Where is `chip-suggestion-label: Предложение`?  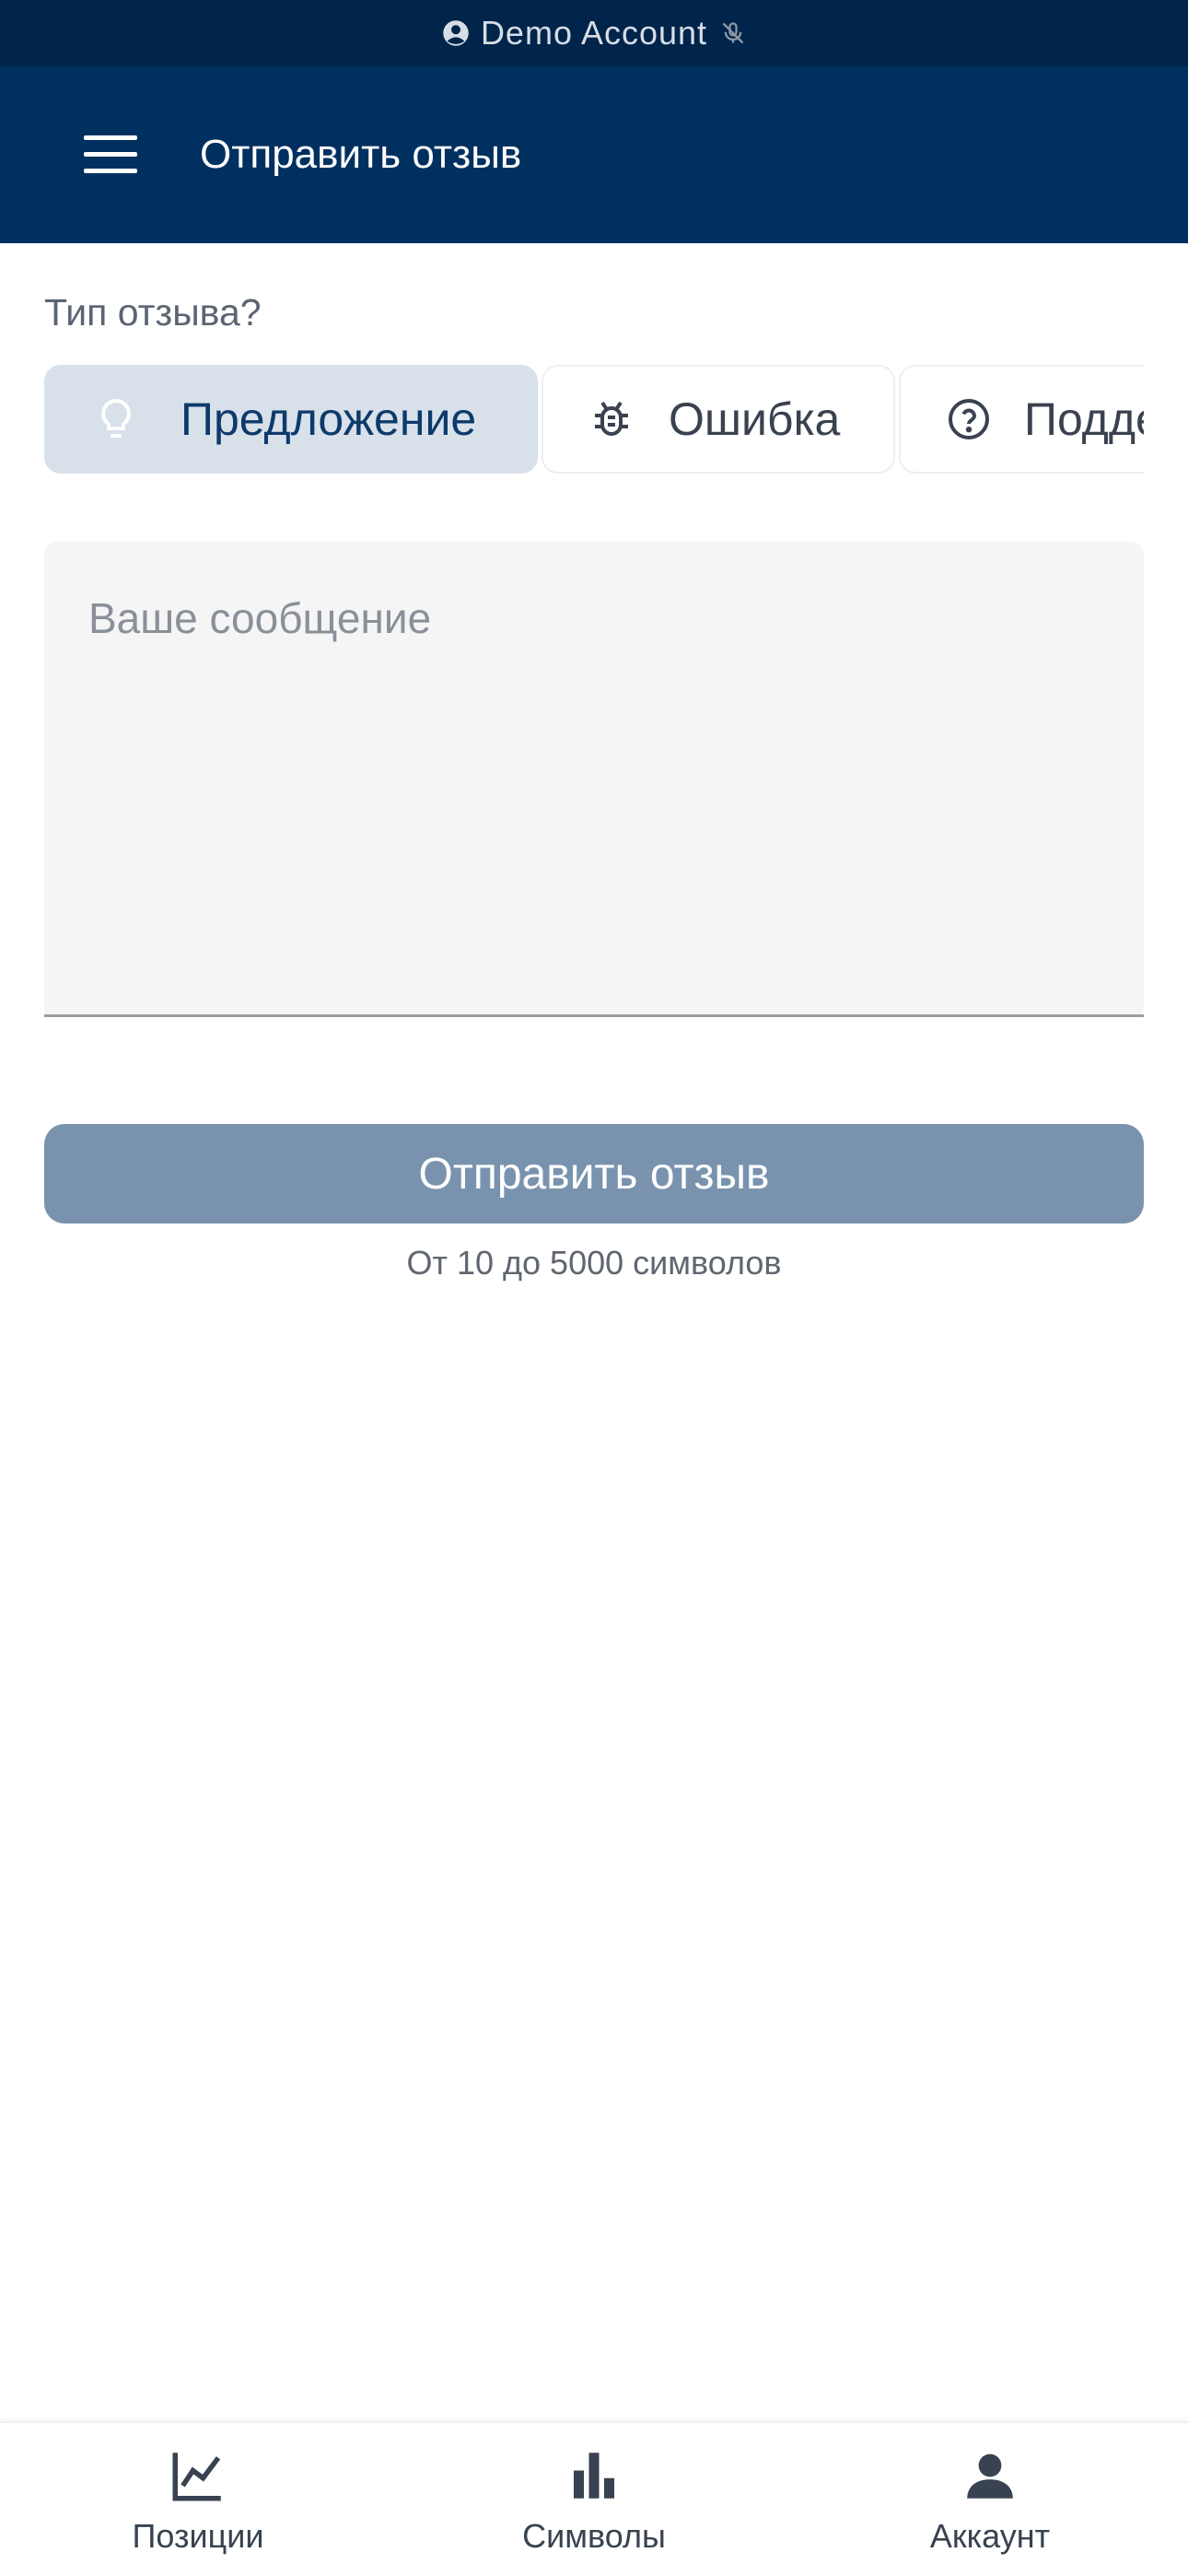 chip-suggestion-label: Предложение is located at coordinates (329, 419).